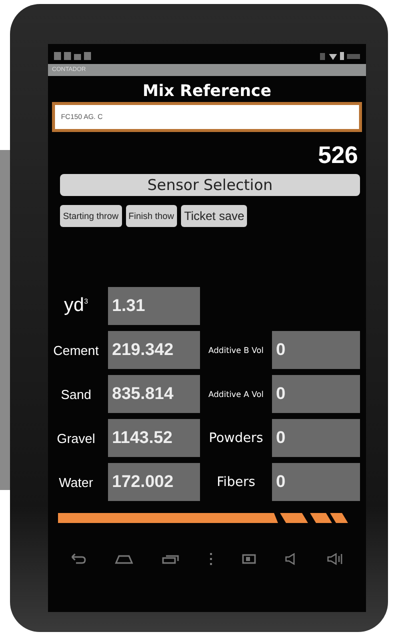  What do you see at coordinates (76, 482) in the screenshot?
I see `material-label: Water` at bounding box center [76, 482].